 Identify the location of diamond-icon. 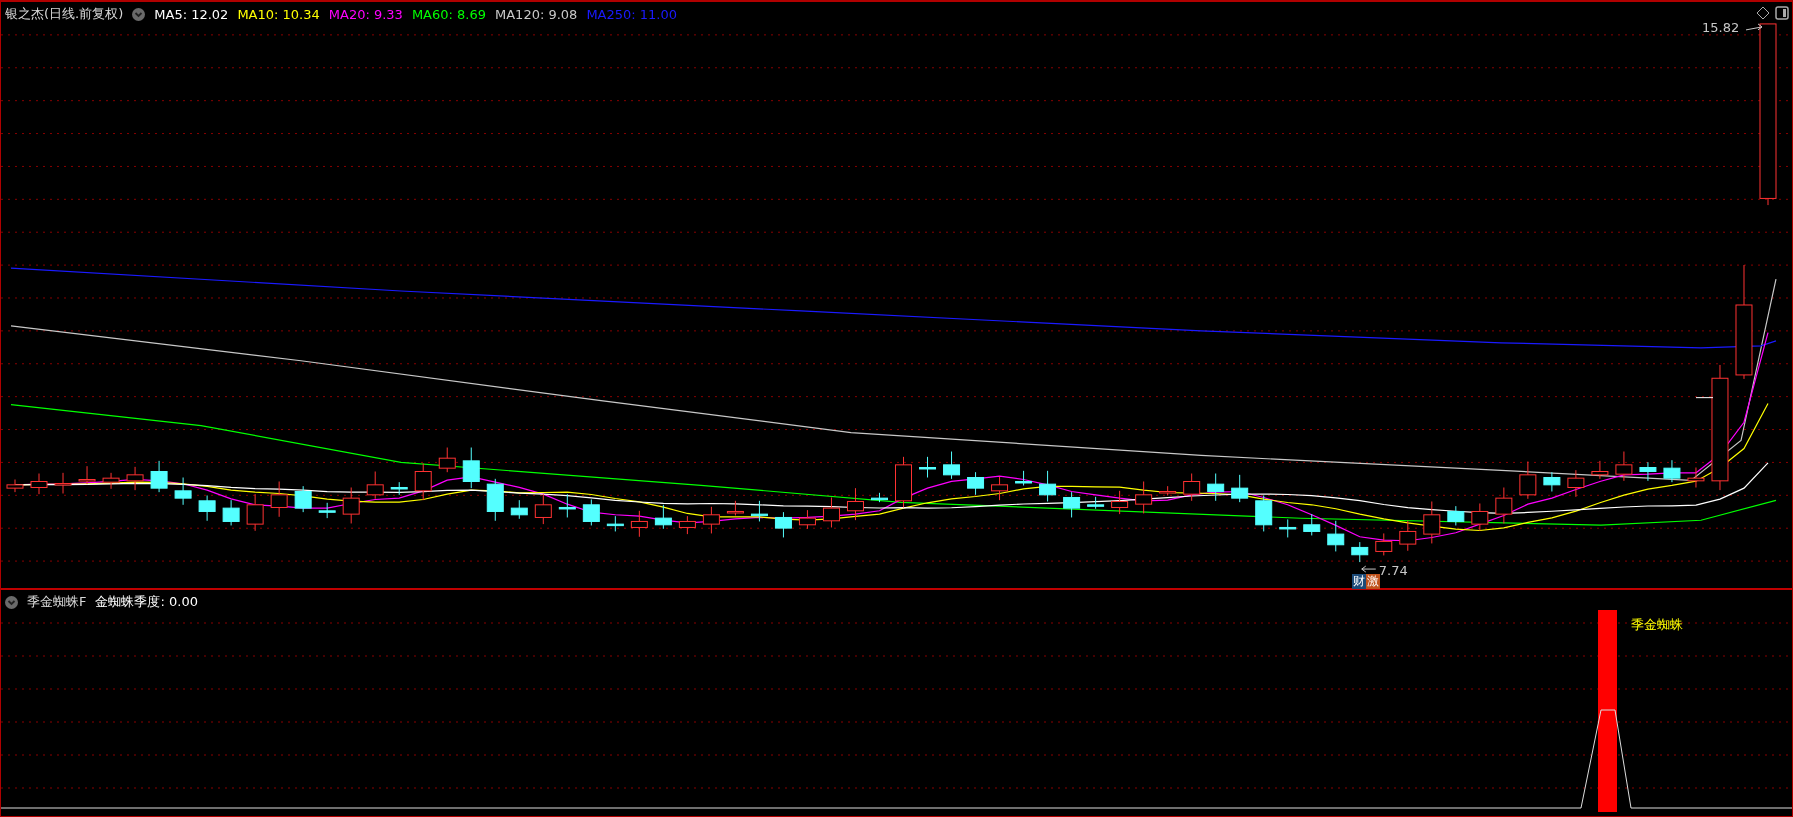
(1763, 13).